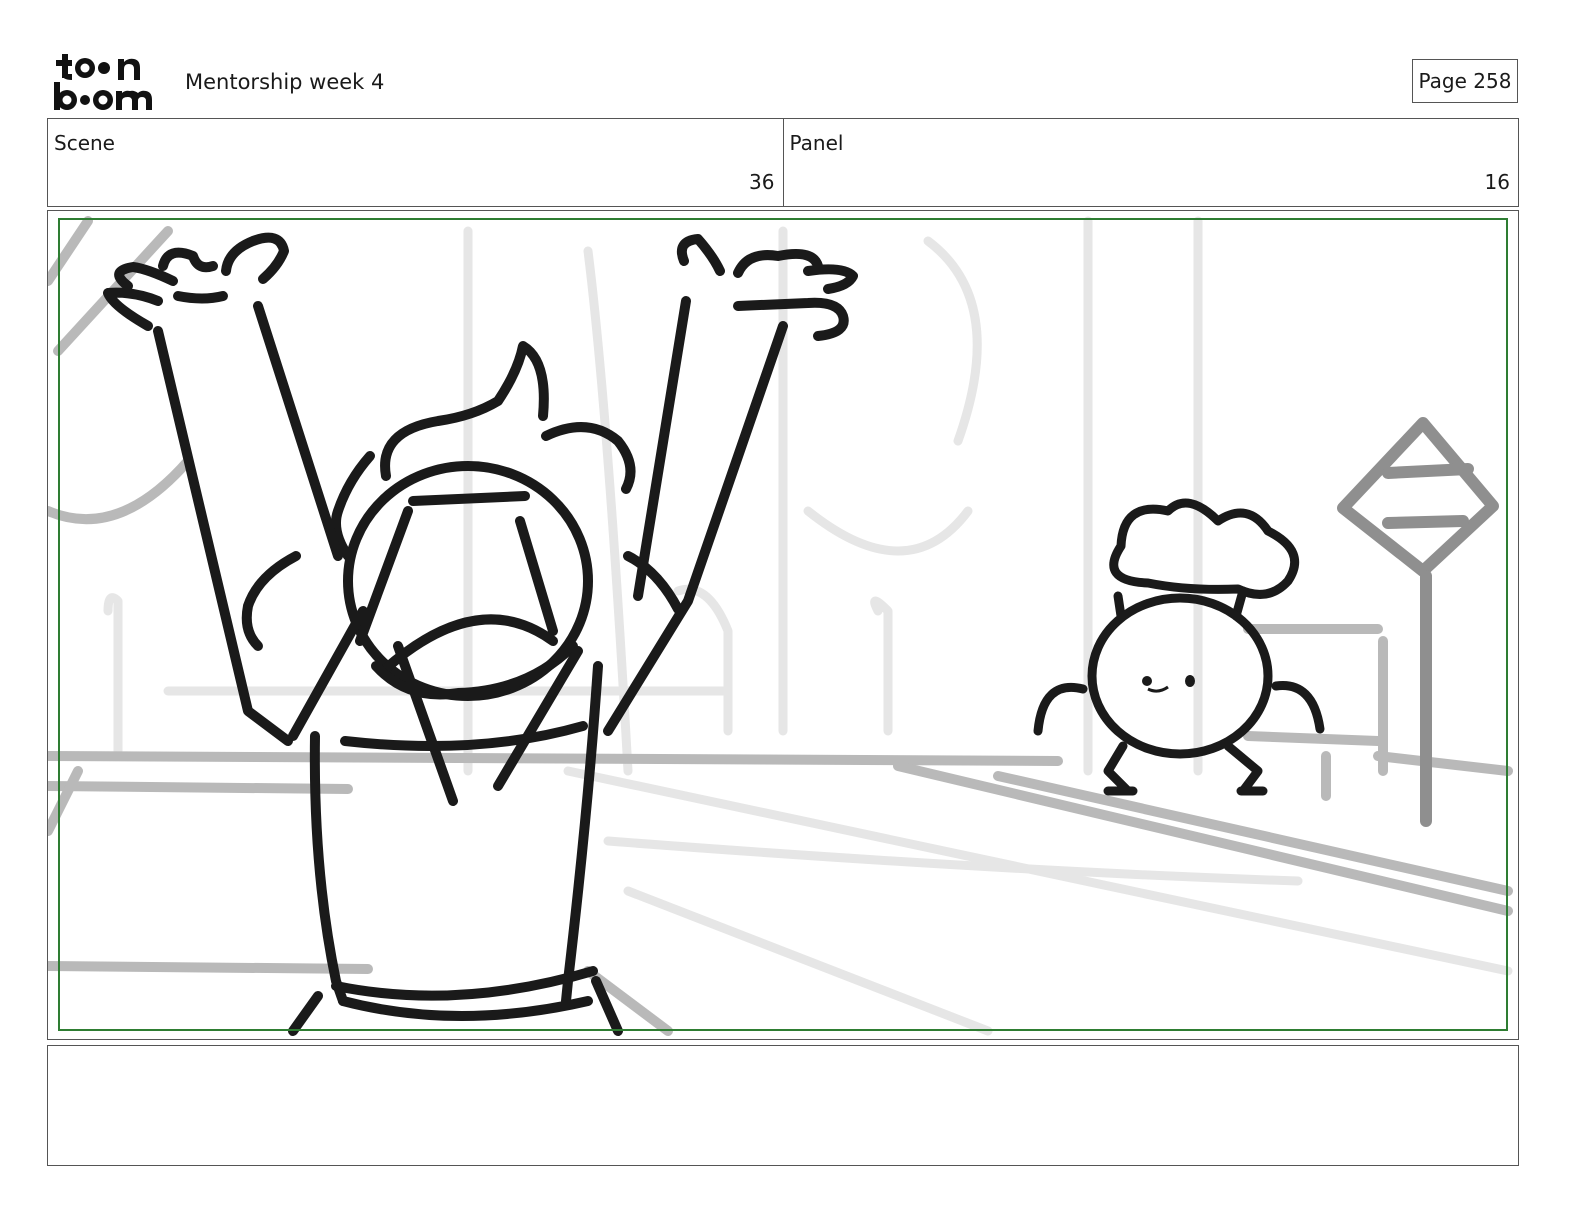 Image resolution: width=1584 pixels, height=1224 pixels. I want to click on document-title: Mentorship week 4, so click(285, 82).